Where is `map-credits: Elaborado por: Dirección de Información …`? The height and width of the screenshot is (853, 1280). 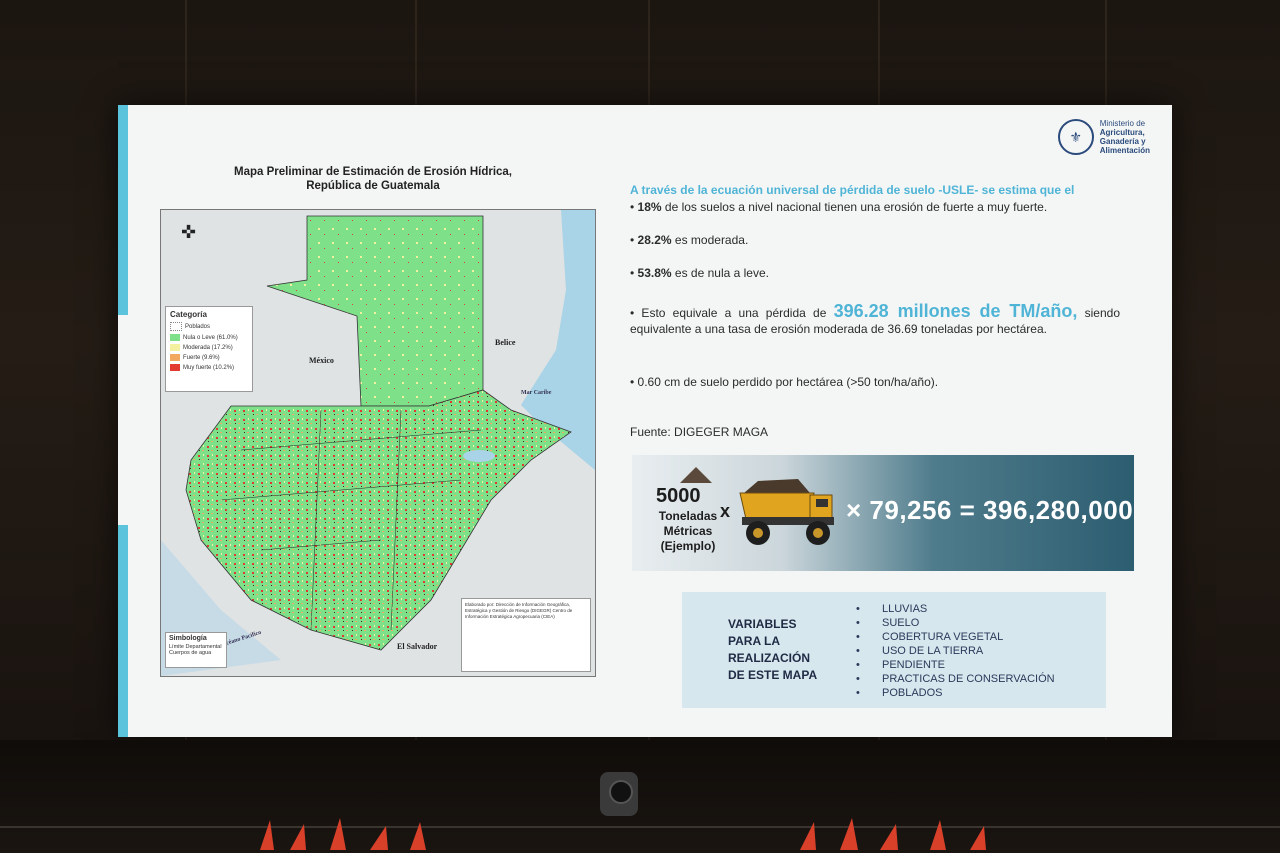
map-credits: Elaborado por: Dirección de Información … is located at coordinates (526, 635).